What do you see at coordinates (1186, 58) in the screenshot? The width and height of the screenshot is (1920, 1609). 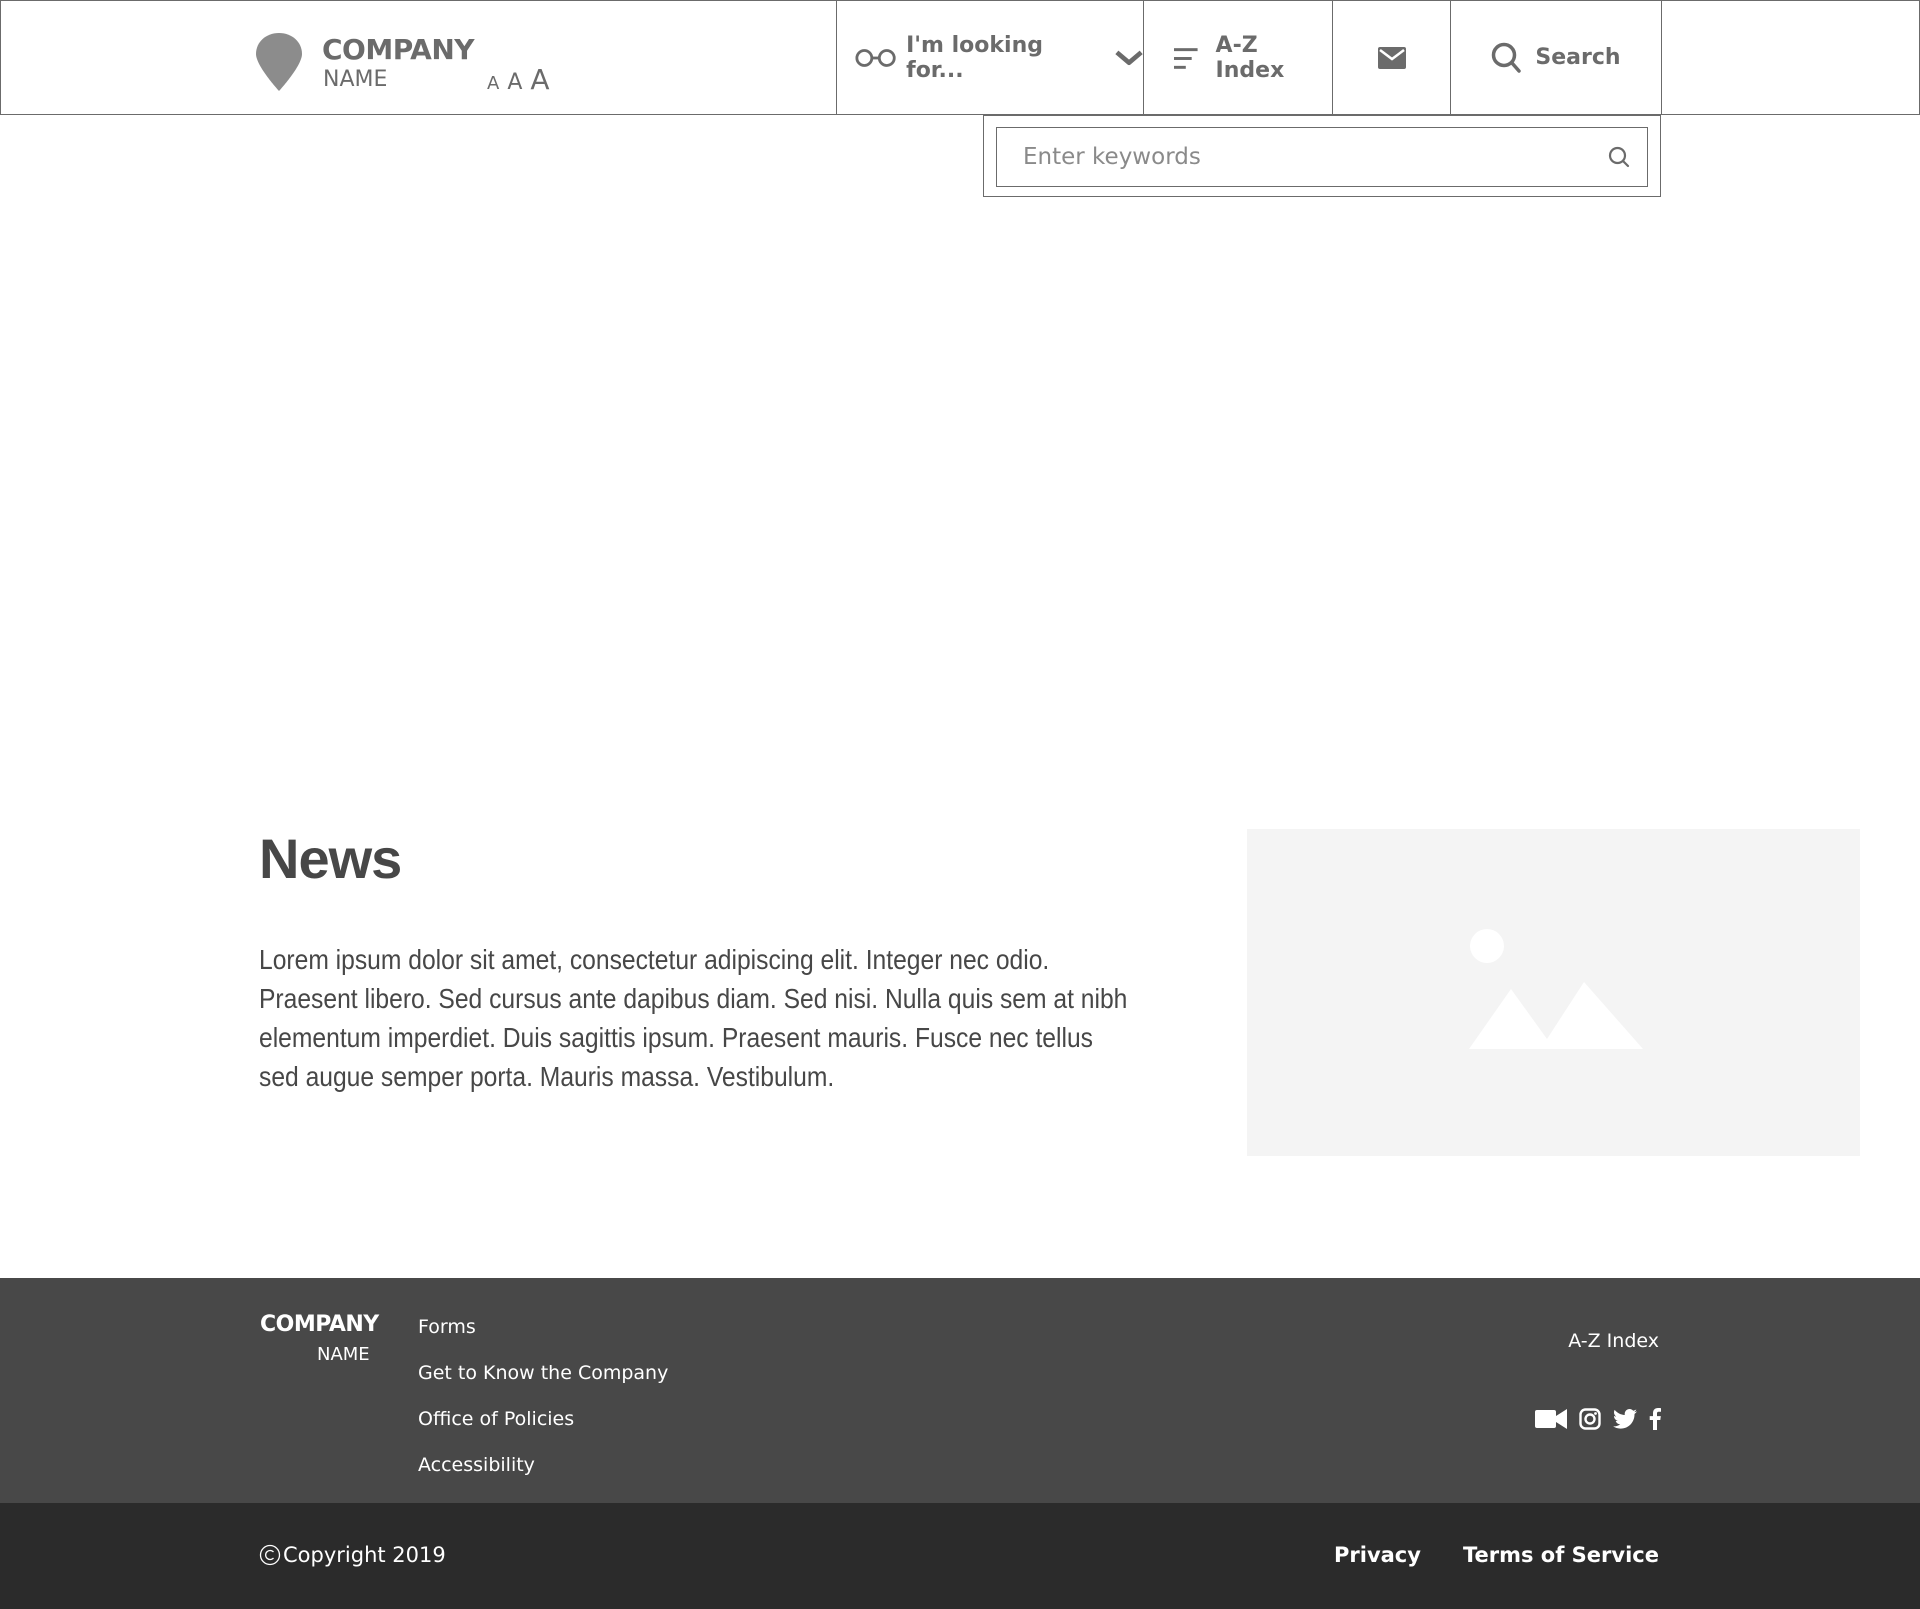 I see `menu-lines-icon` at bounding box center [1186, 58].